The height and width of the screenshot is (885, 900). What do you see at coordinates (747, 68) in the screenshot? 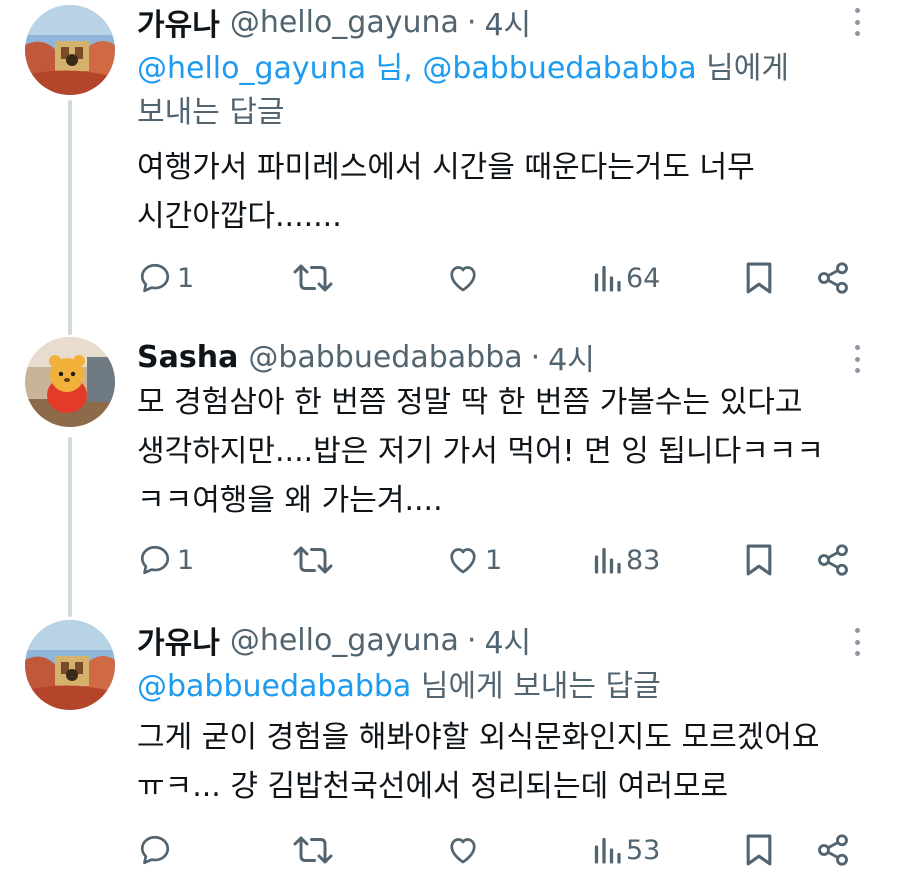
I see `reply-context-suffix: 님에게` at bounding box center [747, 68].